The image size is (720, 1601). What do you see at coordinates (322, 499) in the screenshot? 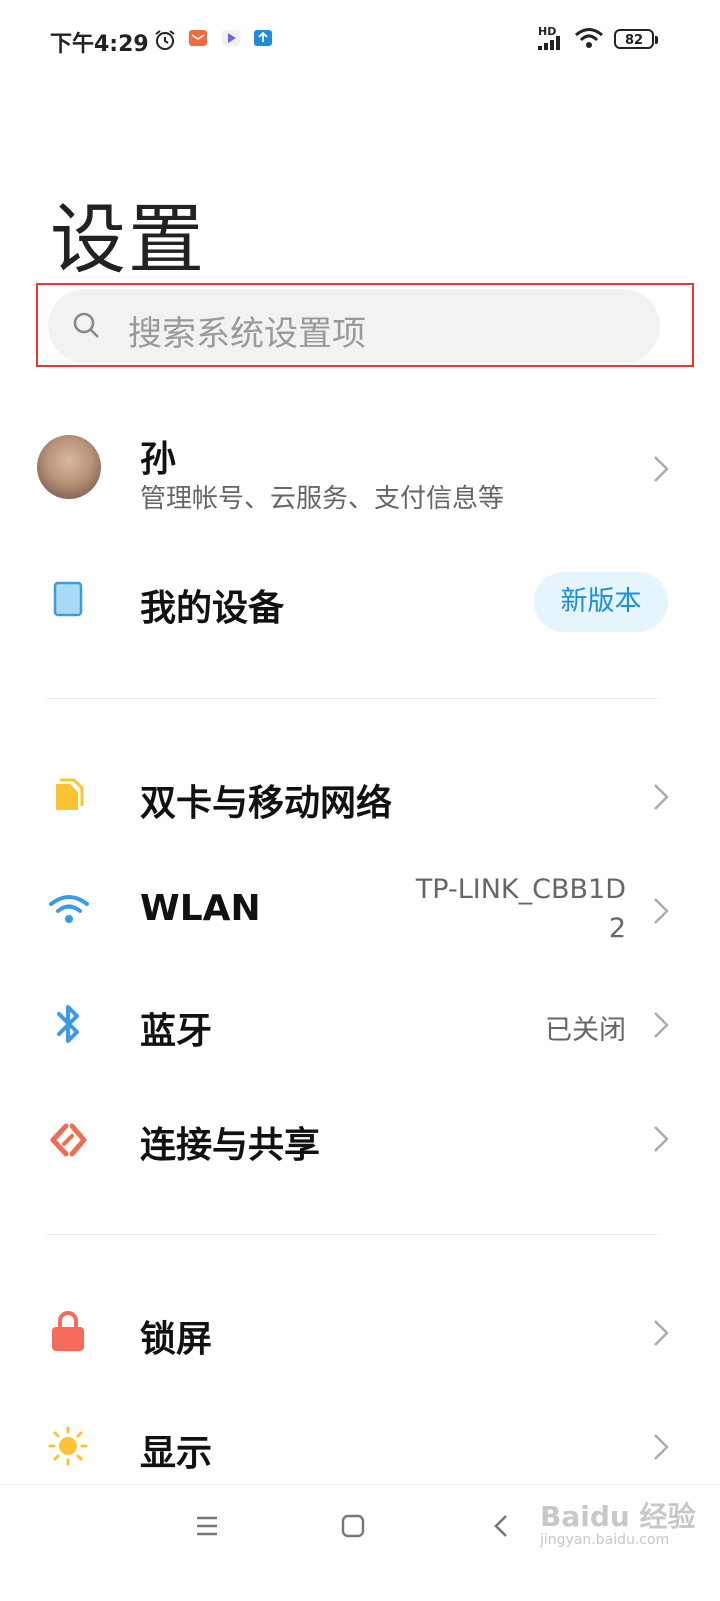
I see `account-subtitle: 管理帐号、云服务、支付信息等` at bounding box center [322, 499].